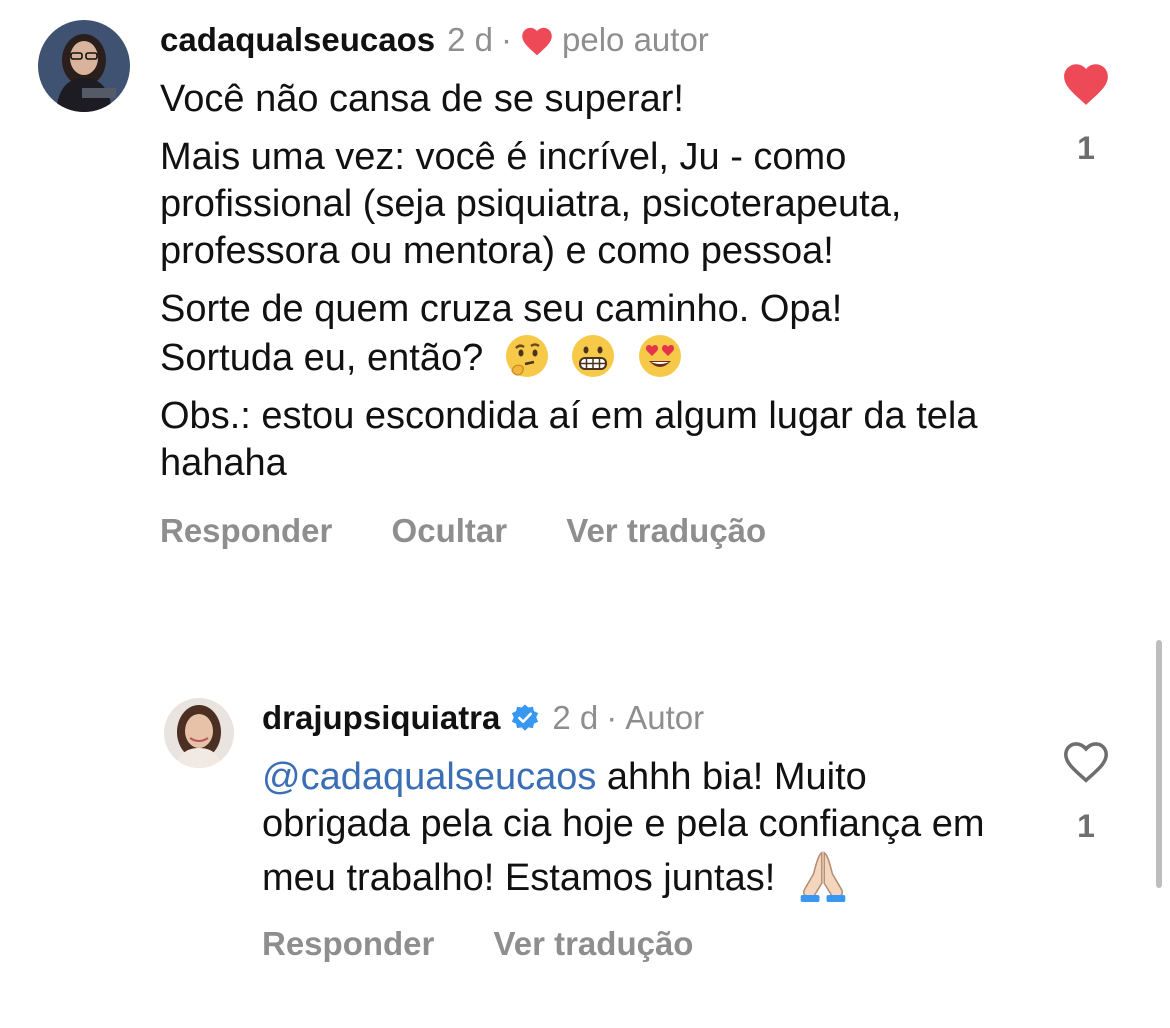 The height and width of the screenshot is (1028, 1170). I want to click on username-link: drajupsiquiatra, so click(381, 718).